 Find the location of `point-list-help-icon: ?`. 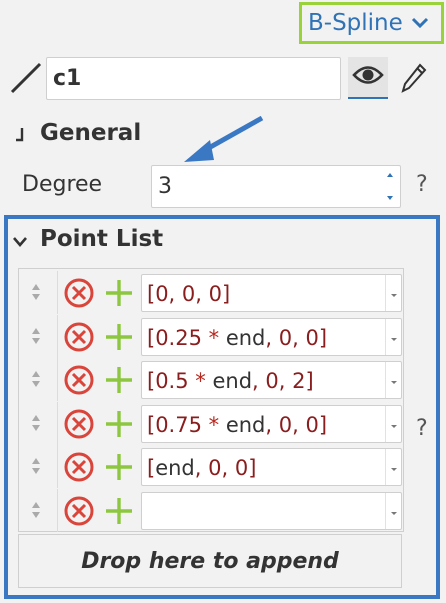

point-list-help-icon: ? is located at coordinates (422, 428).